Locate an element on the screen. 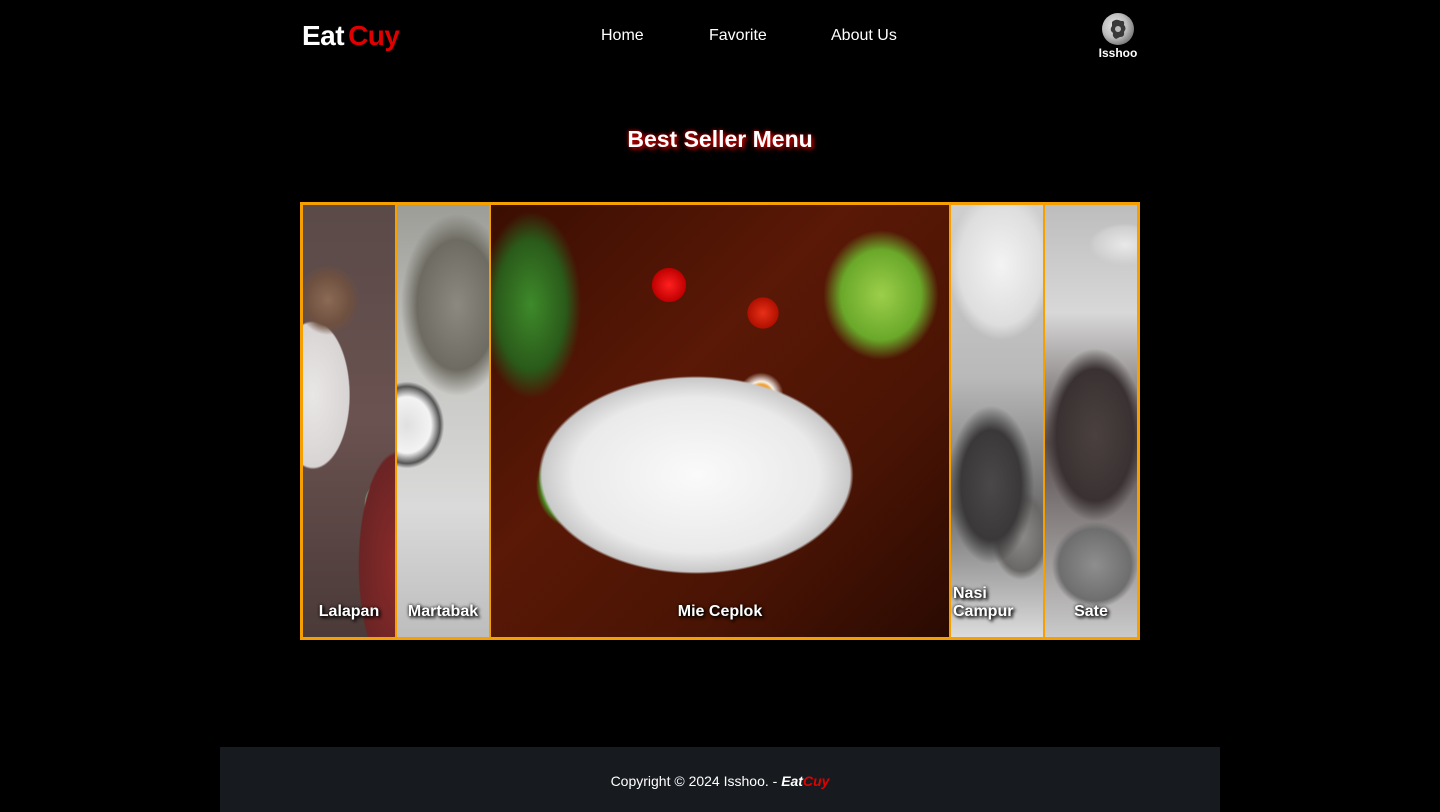 The height and width of the screenshot is (812, 1440). avatar-silhouette-icon is located at coordinates (1118, 29).